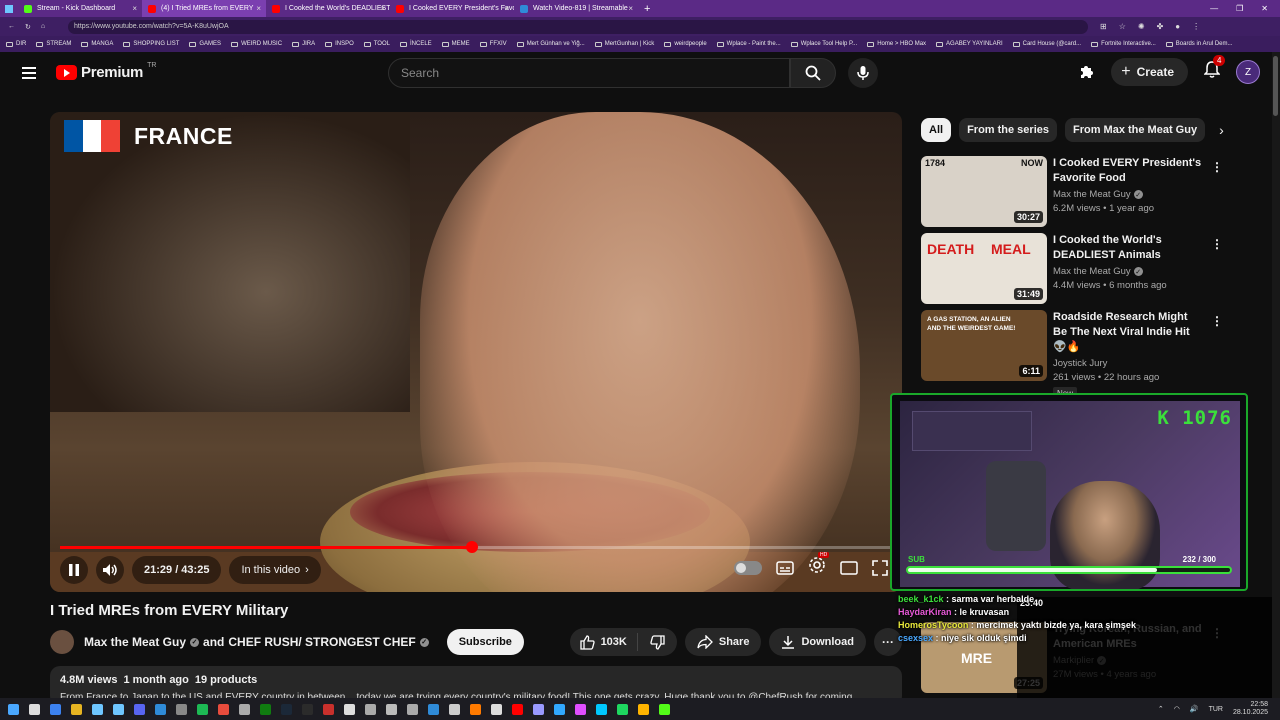  What do you see at coordinates (376, 44) in the screenshot?
I see `bookmark-item: TOOL` at bounding box center [376, 44].